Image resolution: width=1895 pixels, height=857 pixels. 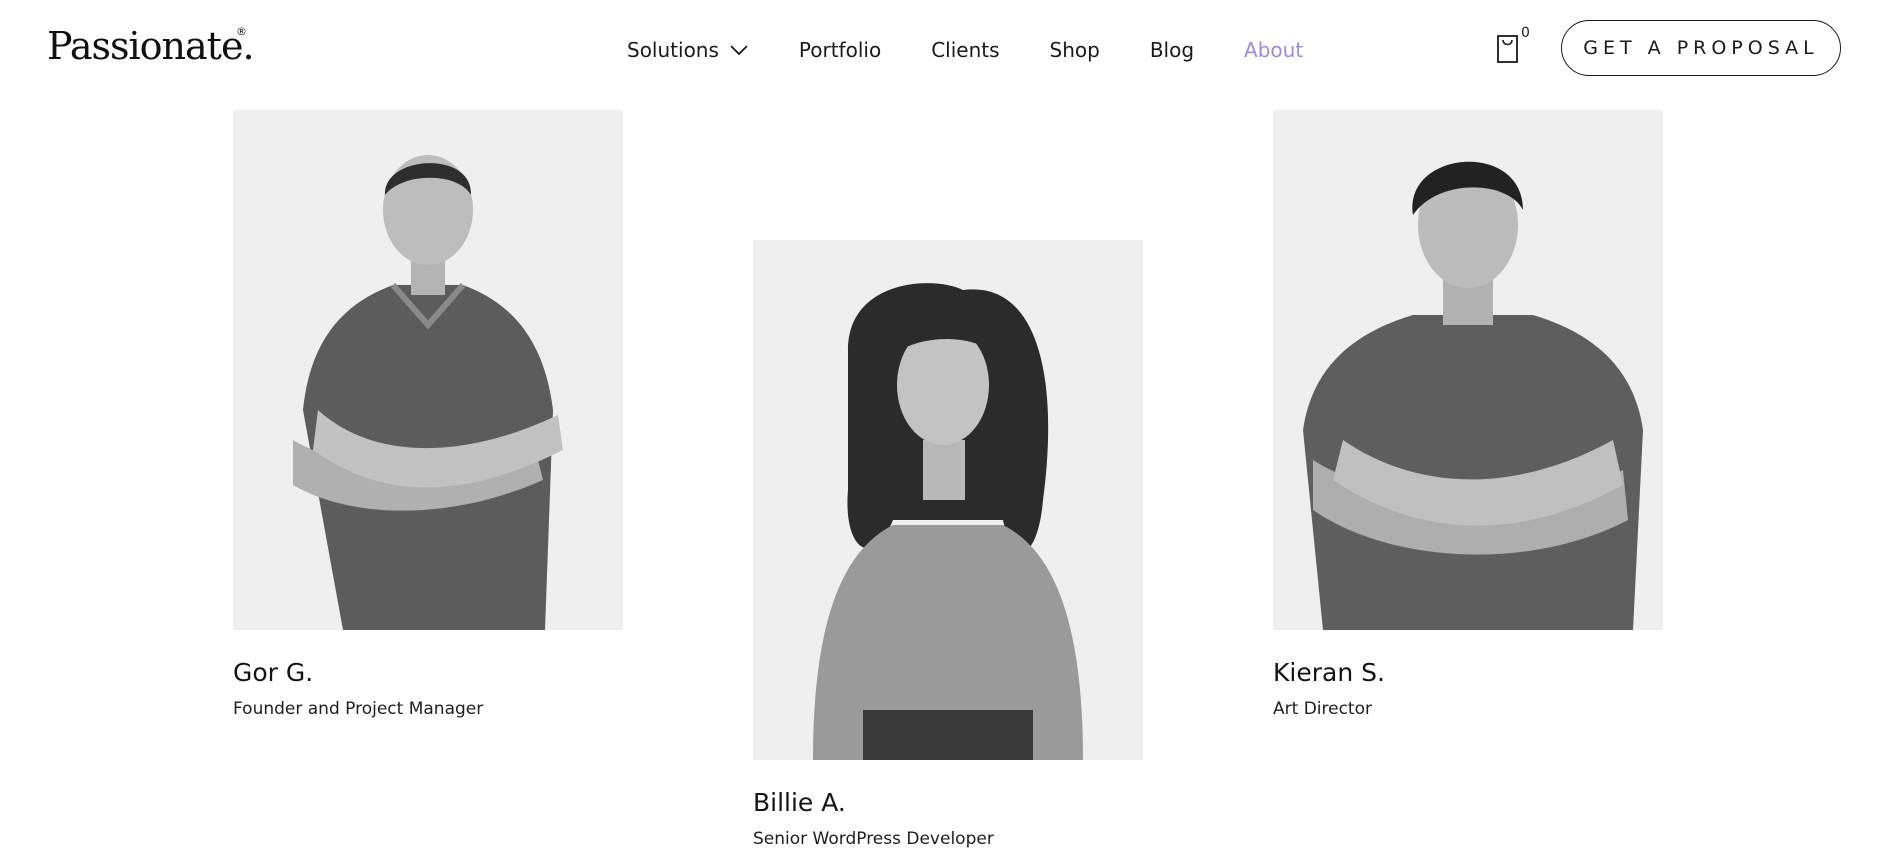 What do you see at coordinates (1329, 672) in the screenshot?
I see `team-member-name: Kieran S.` at bounding box center [1329, 672].